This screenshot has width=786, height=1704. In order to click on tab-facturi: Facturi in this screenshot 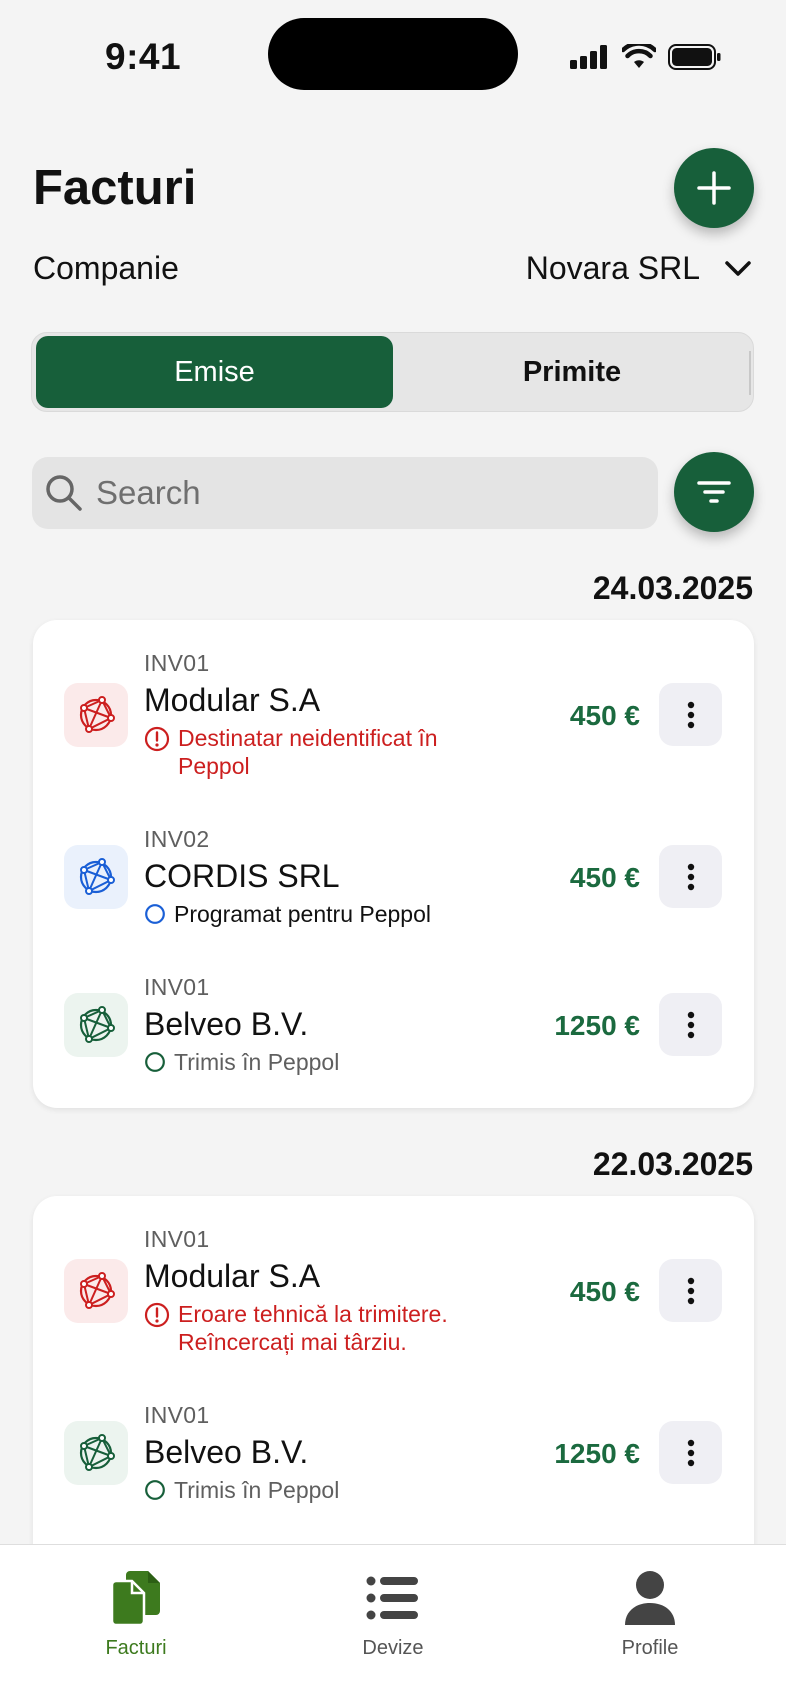, I will do `click(136, 1614)`.